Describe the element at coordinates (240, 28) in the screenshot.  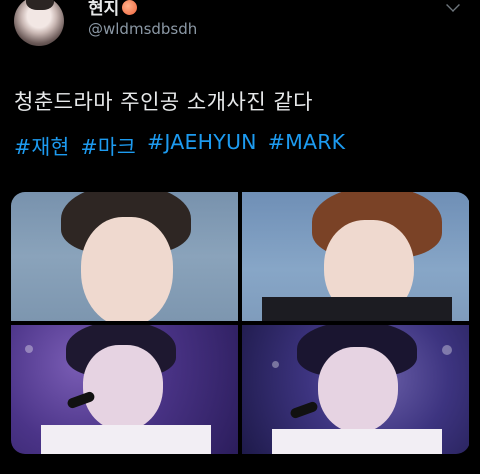
I see `tweet-header: 현지 @wldmsdbsdh` at that location.